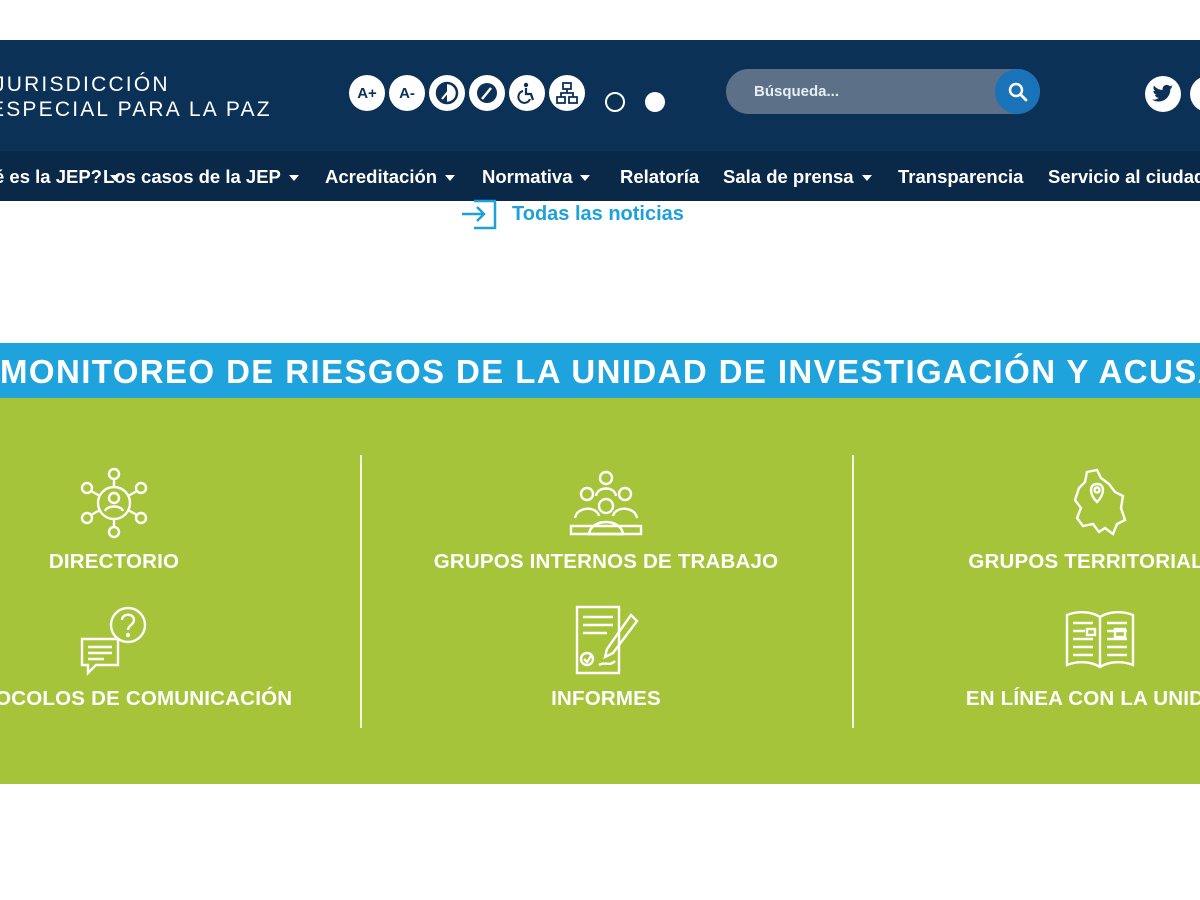 This screenshot has height=900, width=1200. What do you see at coordinates (114, 561) in the screenshot?
I see `tile-label: DIRECTORIO` at bounding box center [114, 561].